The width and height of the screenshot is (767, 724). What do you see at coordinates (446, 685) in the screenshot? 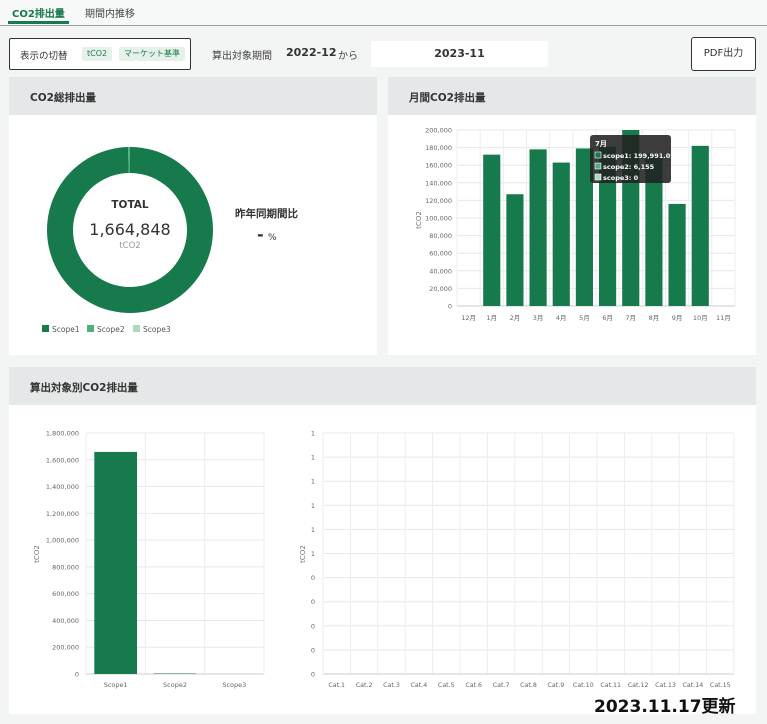
I see `category-x-tick: Cat.5` at bounding box center [446, 685].